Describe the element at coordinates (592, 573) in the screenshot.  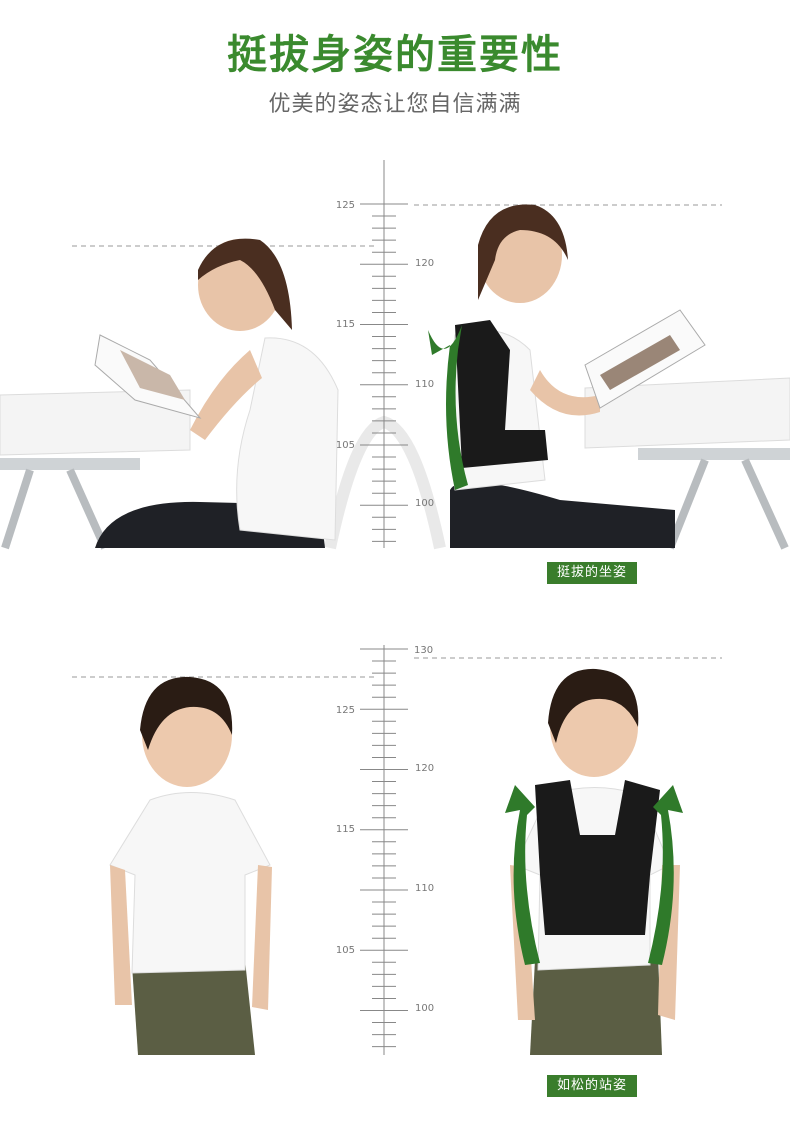
I see `sitting-posture-badge: 挺拔的坐姿` at that location.